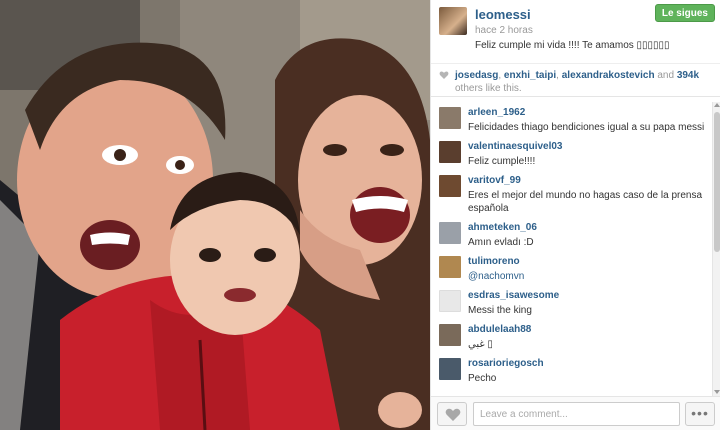 This screenshot has height=430, width=720. Describe the element at coordinates (480, 344) in the screenshot. I see `comment-text: غبي ▯` at that location.